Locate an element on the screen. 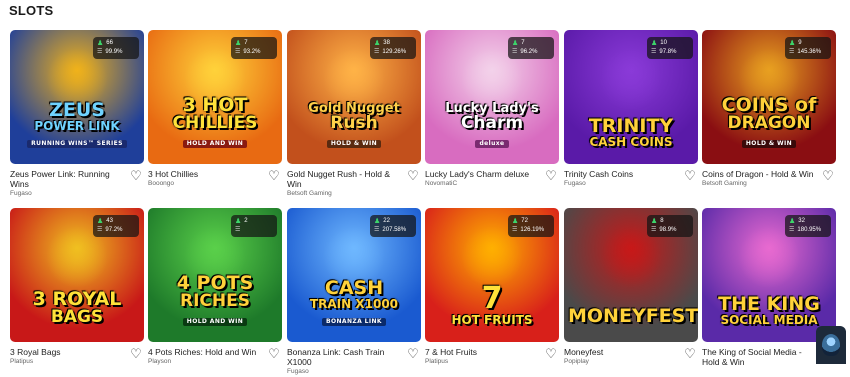 This screenshot has width=850, height=377. game-name: Trinity Cash Coins is located at coordinates (620, 174).